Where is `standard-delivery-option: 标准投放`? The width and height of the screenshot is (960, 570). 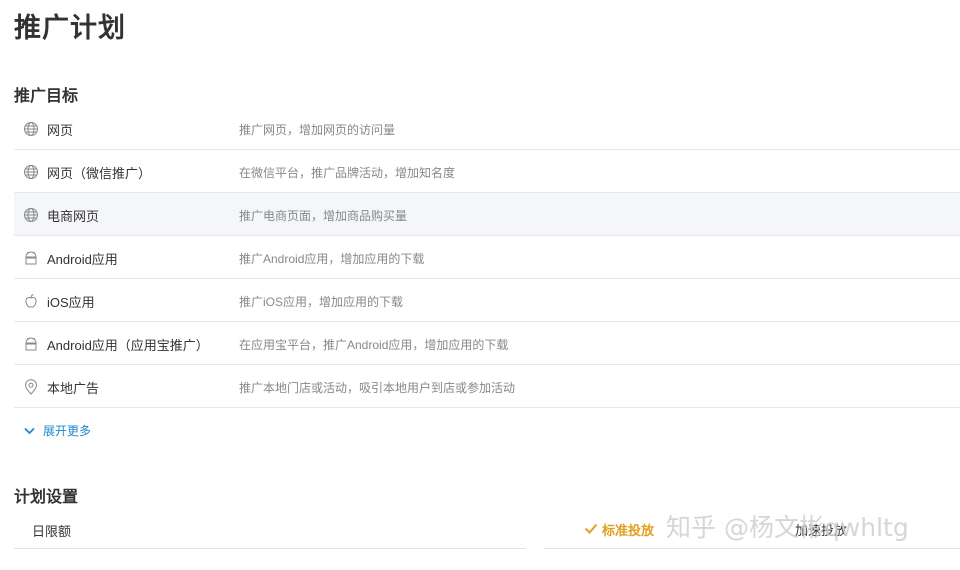
standard-delivery-option: 标准投放 is located at coordinates (619, 529).